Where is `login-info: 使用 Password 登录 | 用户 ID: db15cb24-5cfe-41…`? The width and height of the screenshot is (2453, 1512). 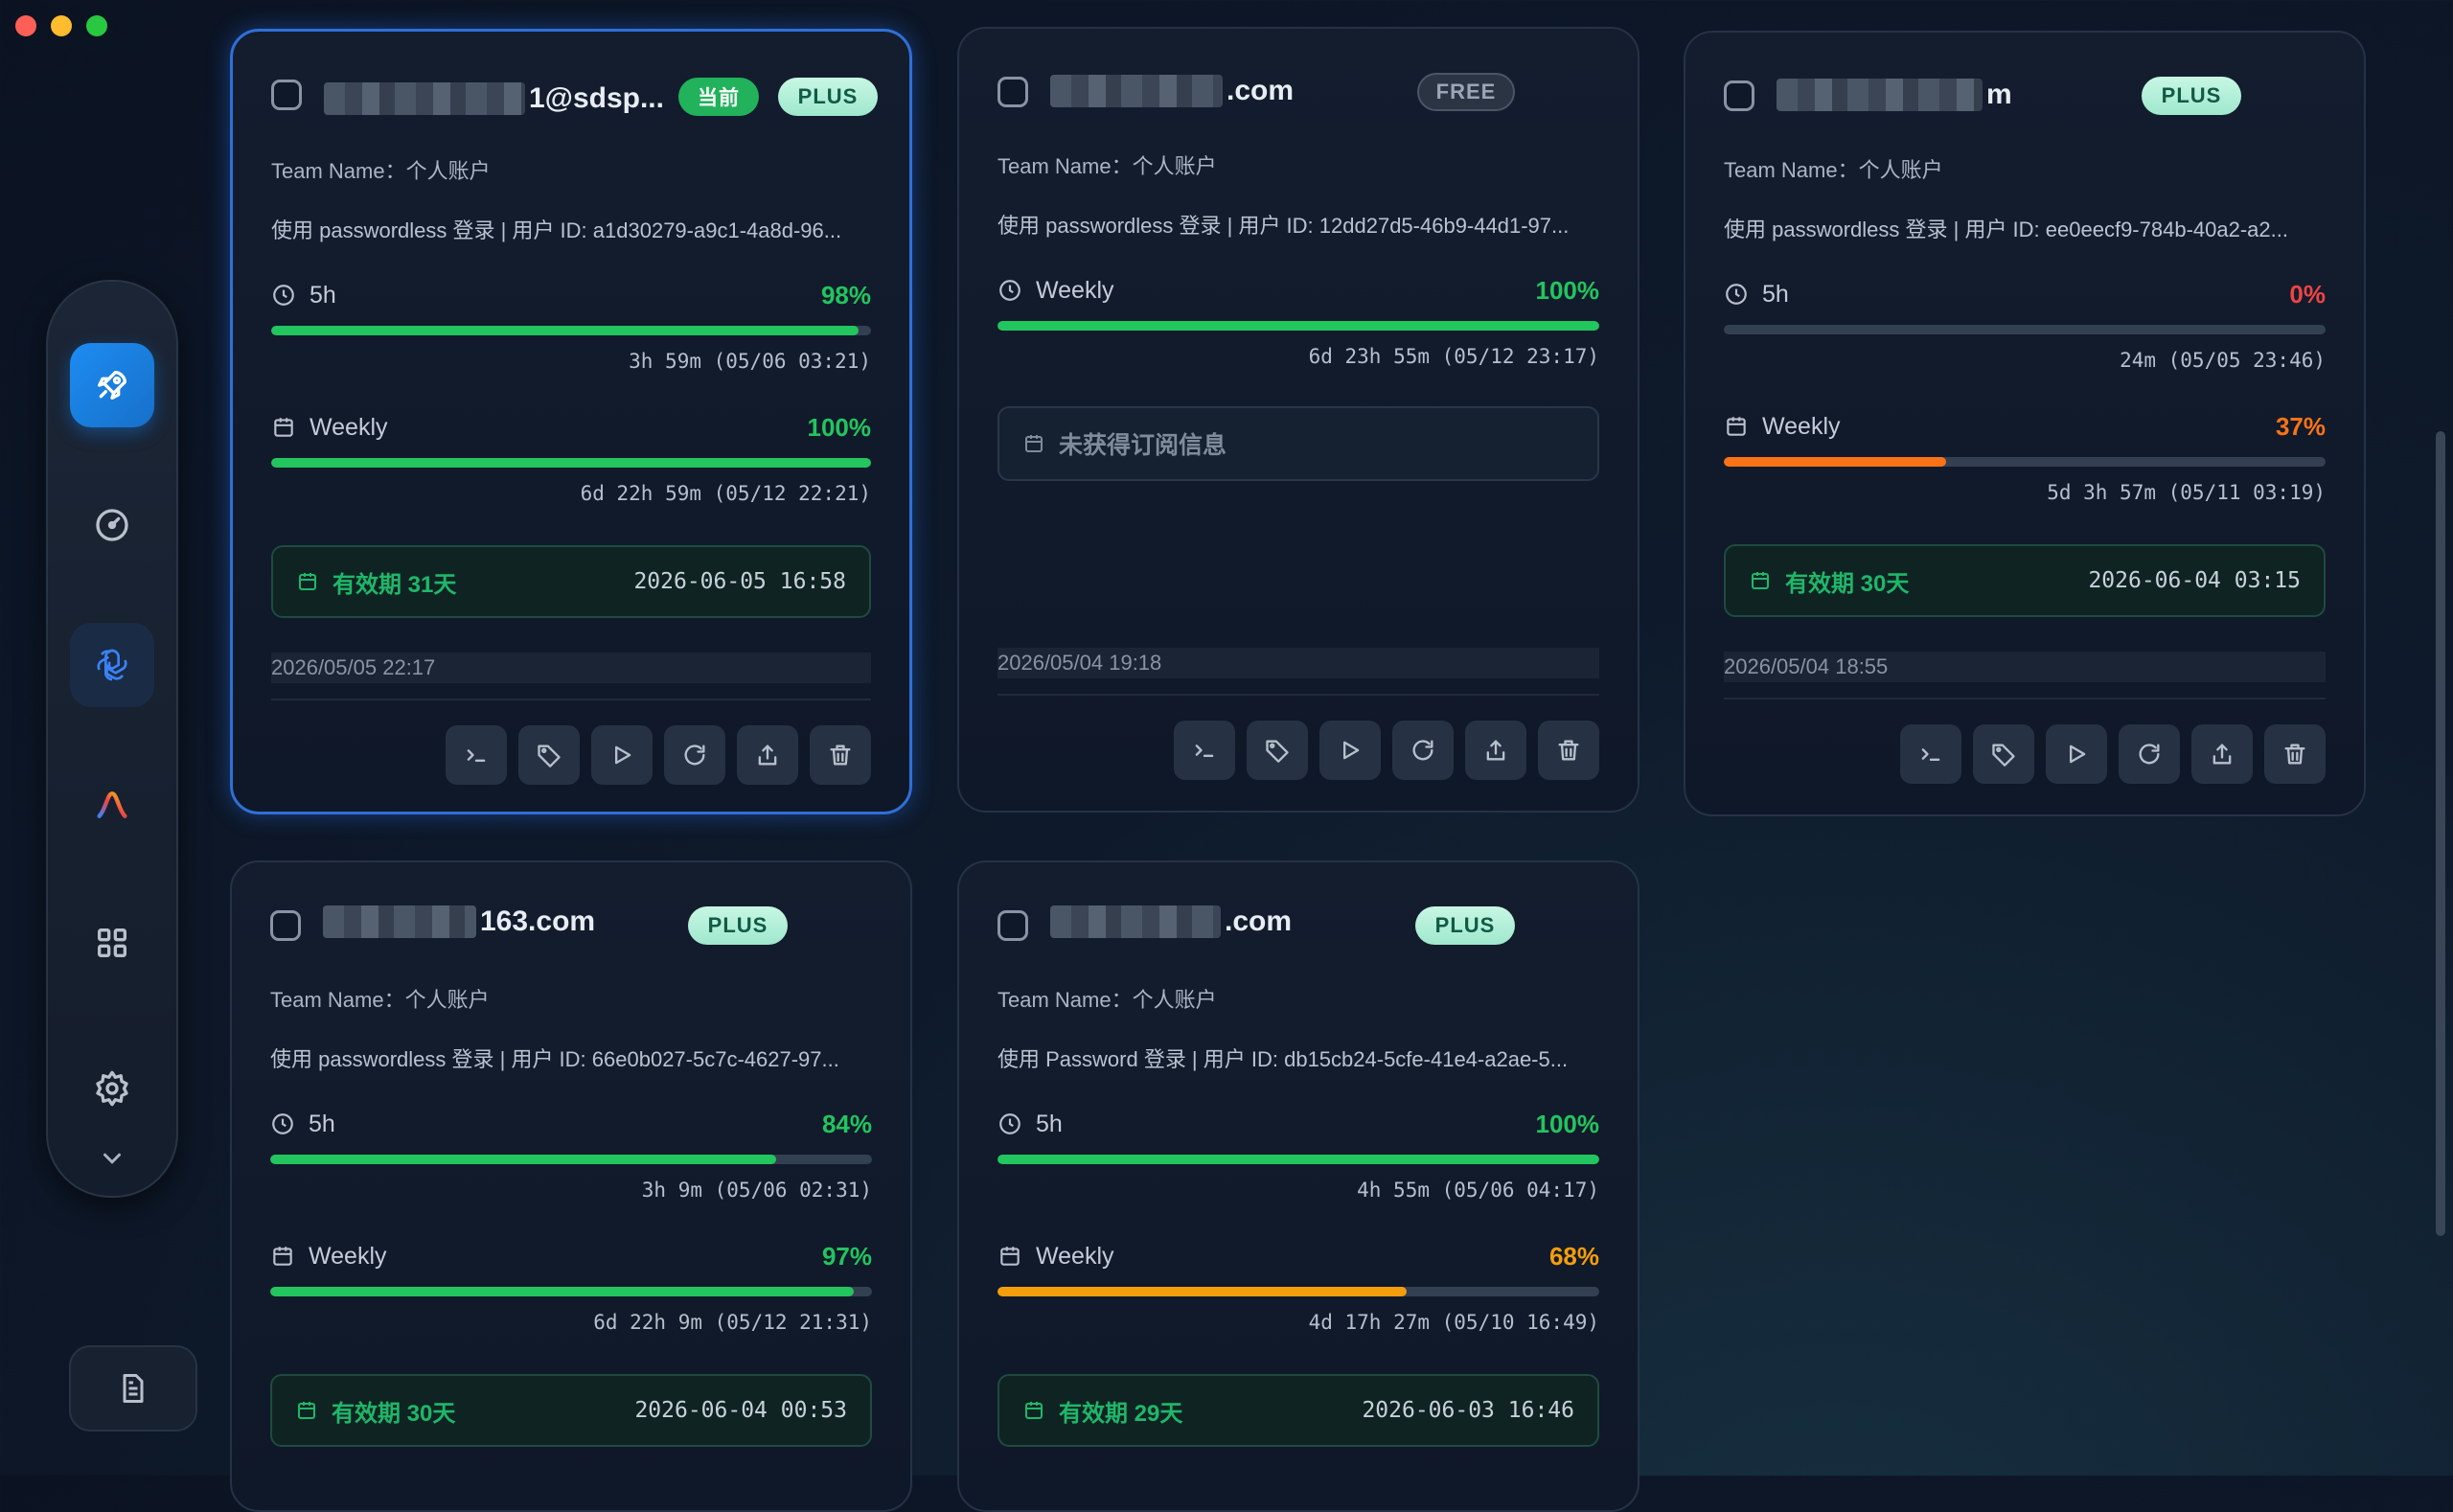
login-info: 使用 Password 登录 | 用户 ID: db15cb24-5cfe-41… is located at coordinates (1283, 1059).